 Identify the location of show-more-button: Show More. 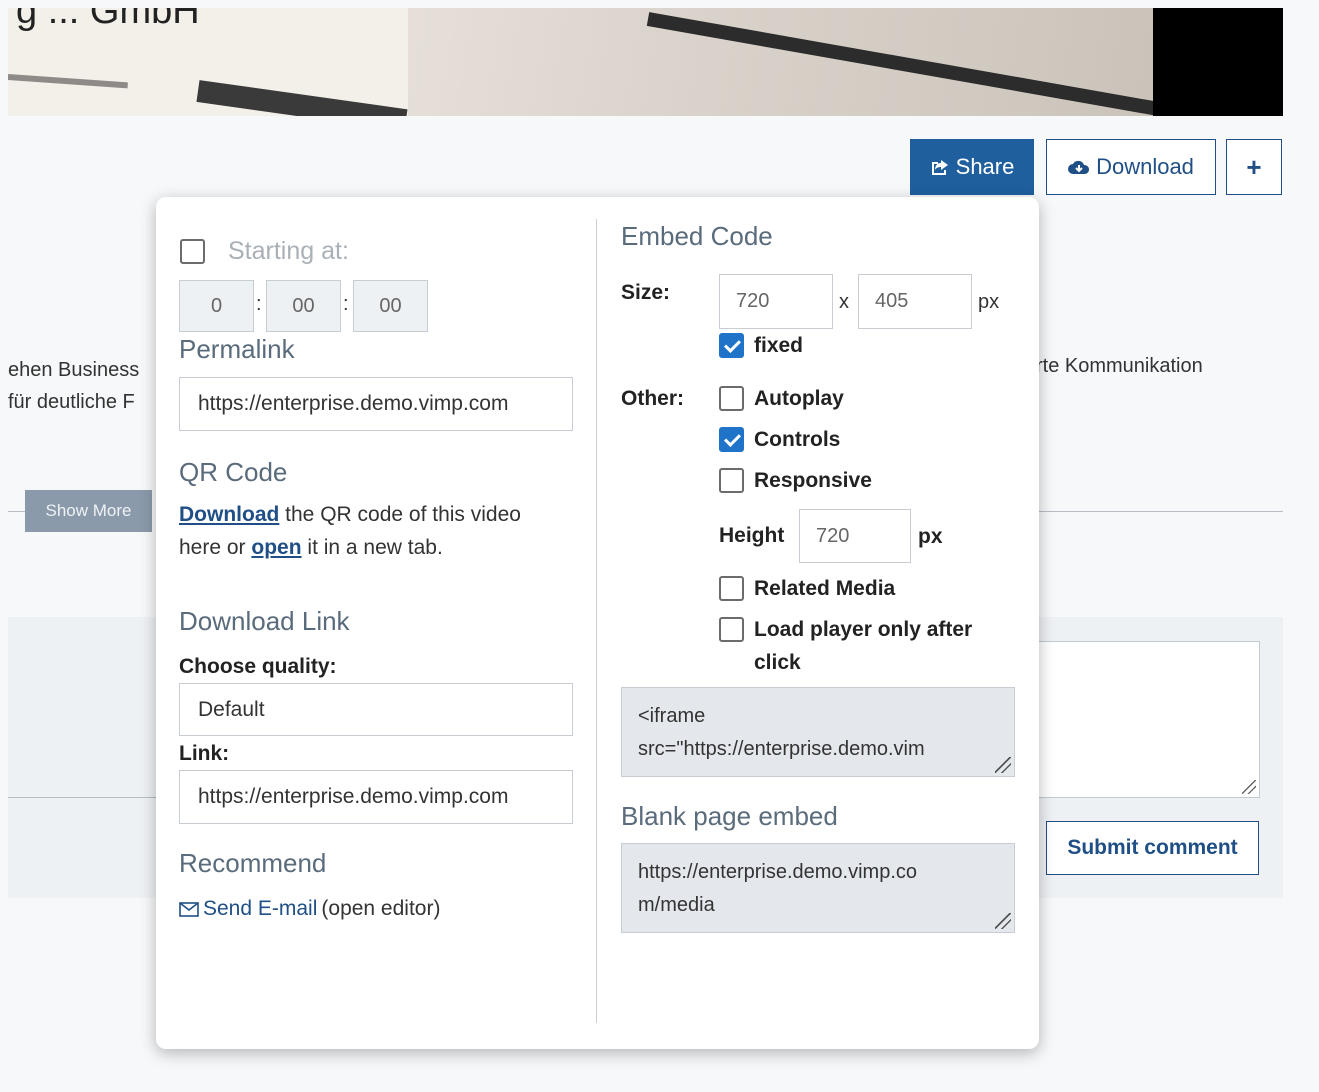
(88, 511).